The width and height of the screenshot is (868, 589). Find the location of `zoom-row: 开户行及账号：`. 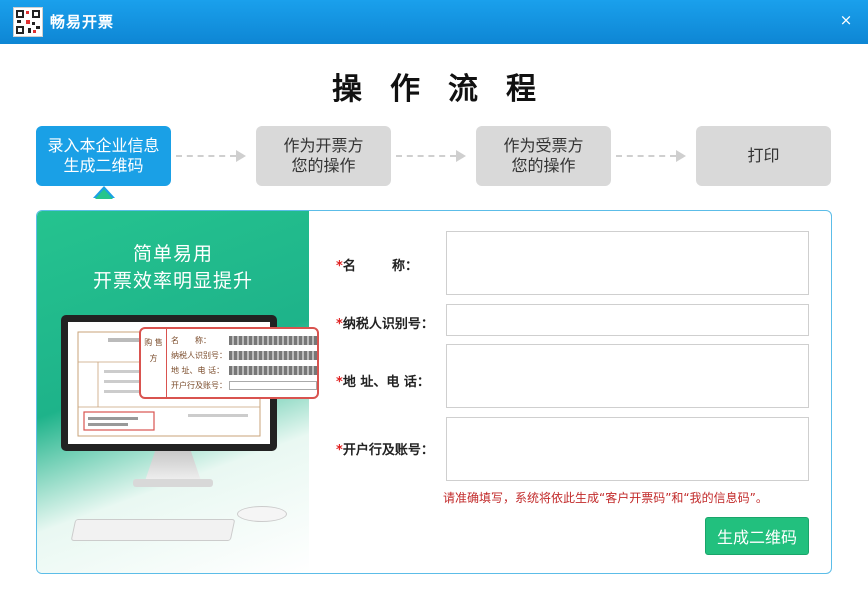

zoom-row: 开户行及账号： is located at coordinates (244, 387).